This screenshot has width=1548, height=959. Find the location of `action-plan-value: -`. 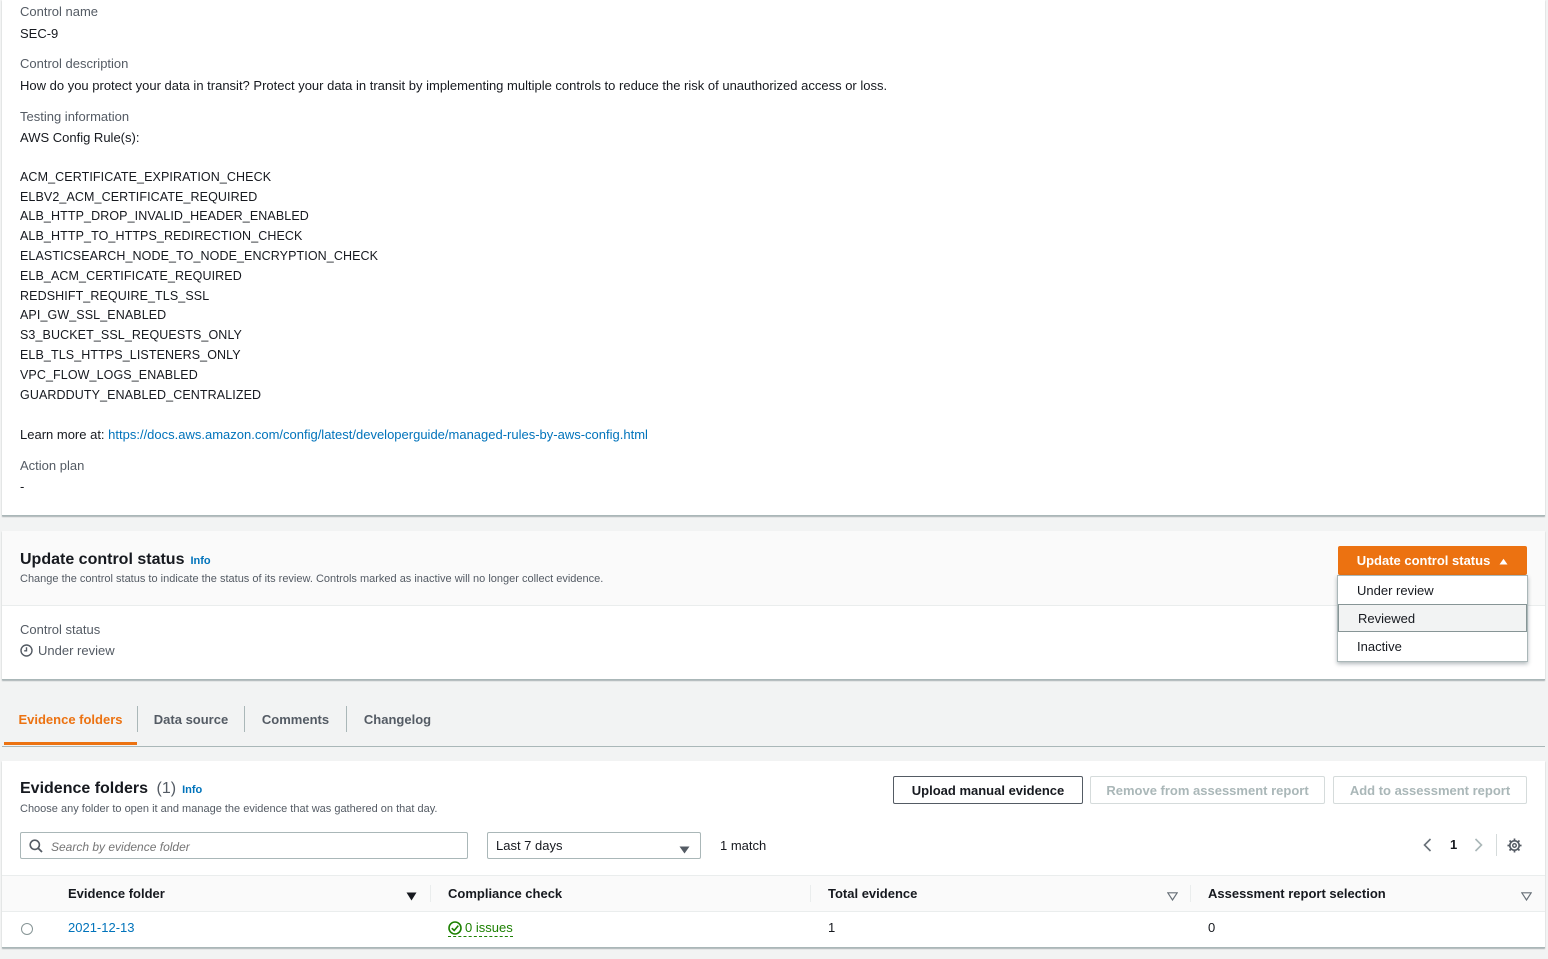

action-plan-value: - is located at coordinates (22, 486).